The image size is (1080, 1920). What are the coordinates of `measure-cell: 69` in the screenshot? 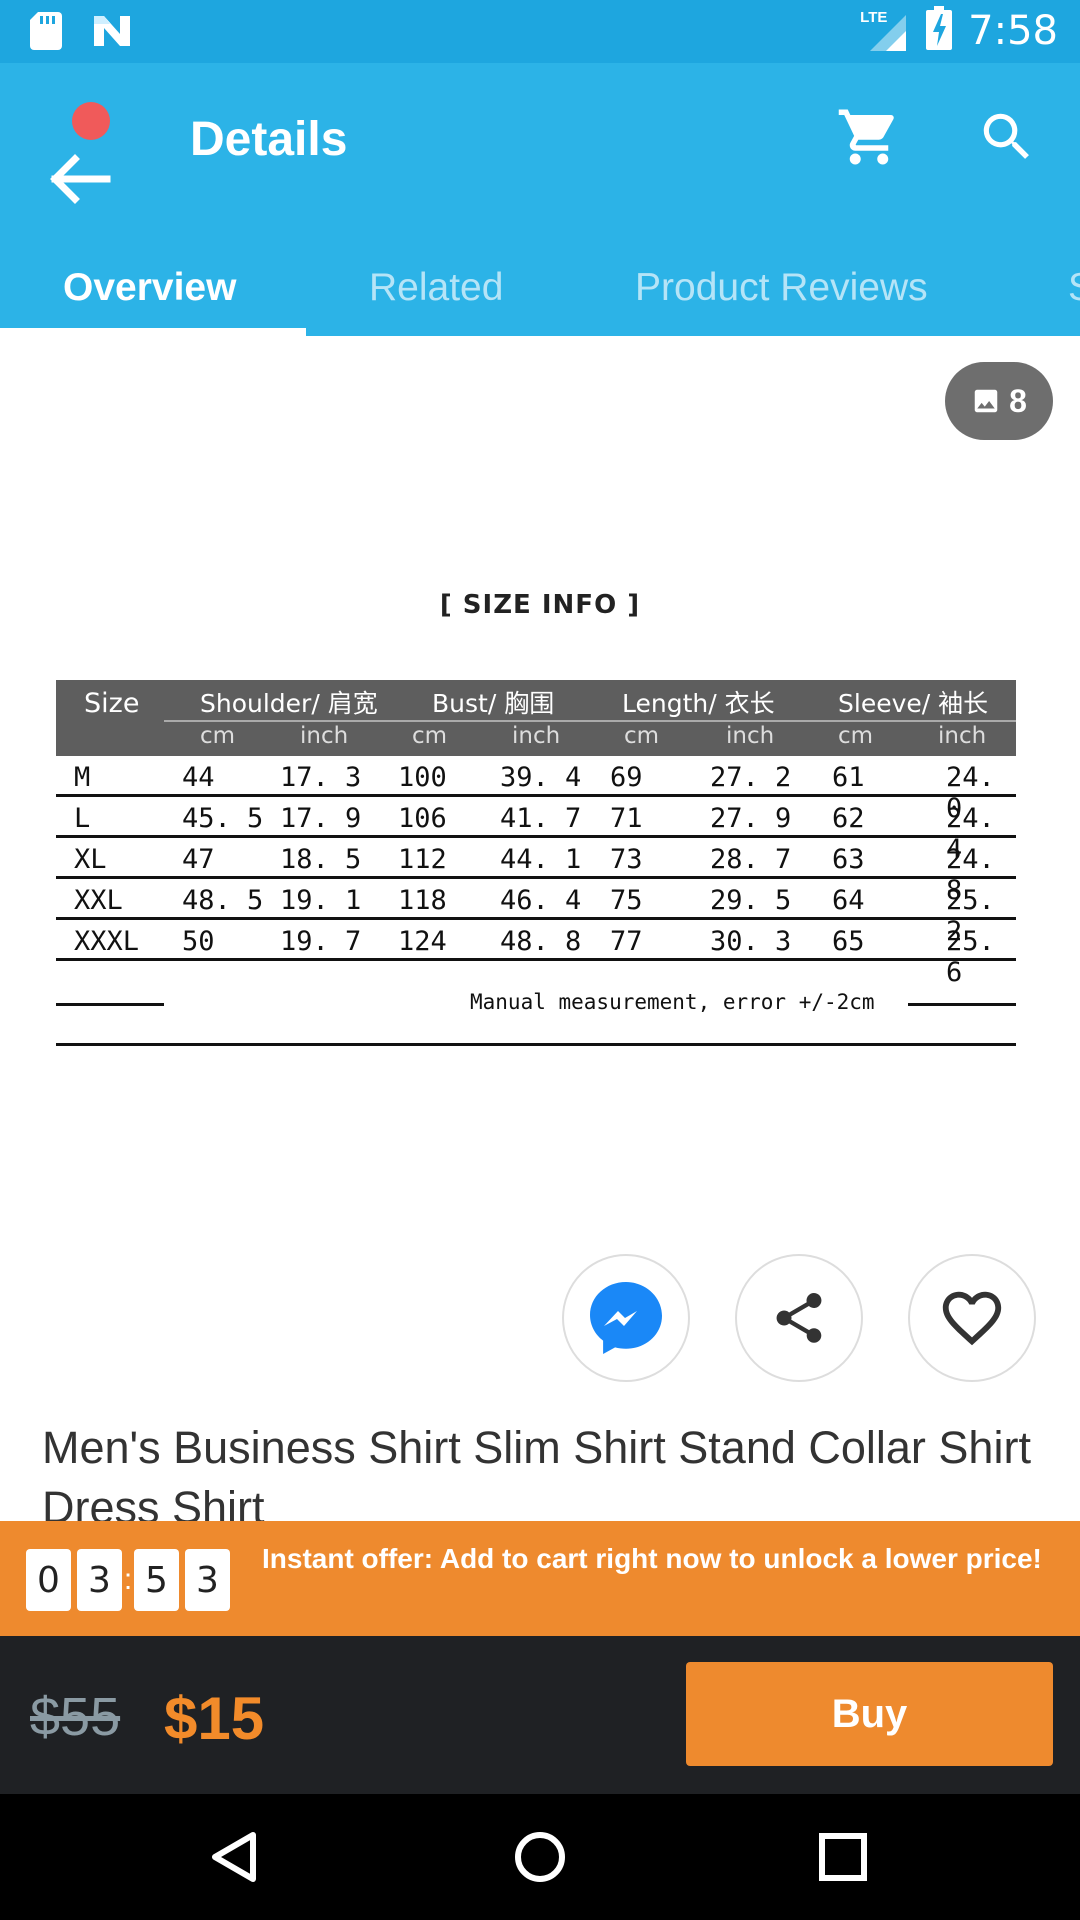 It's located at (626, 777).